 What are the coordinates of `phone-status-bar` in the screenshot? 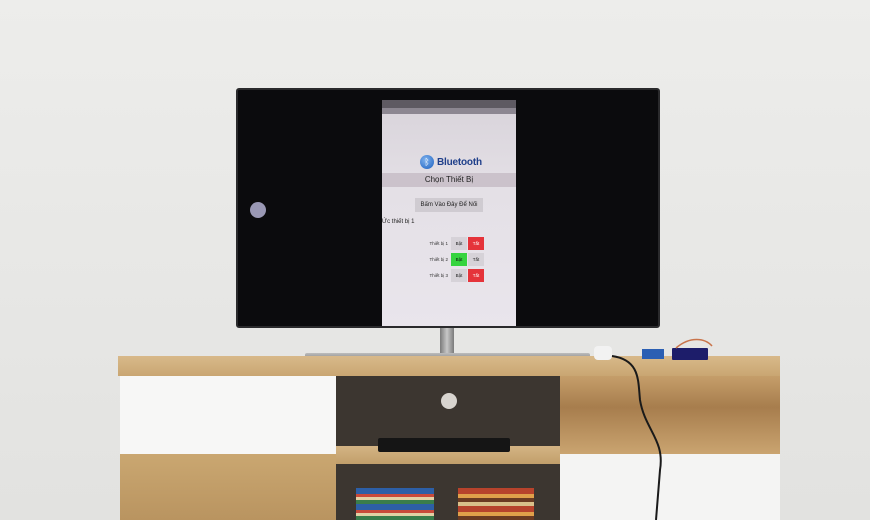 It's located at (449, 104).